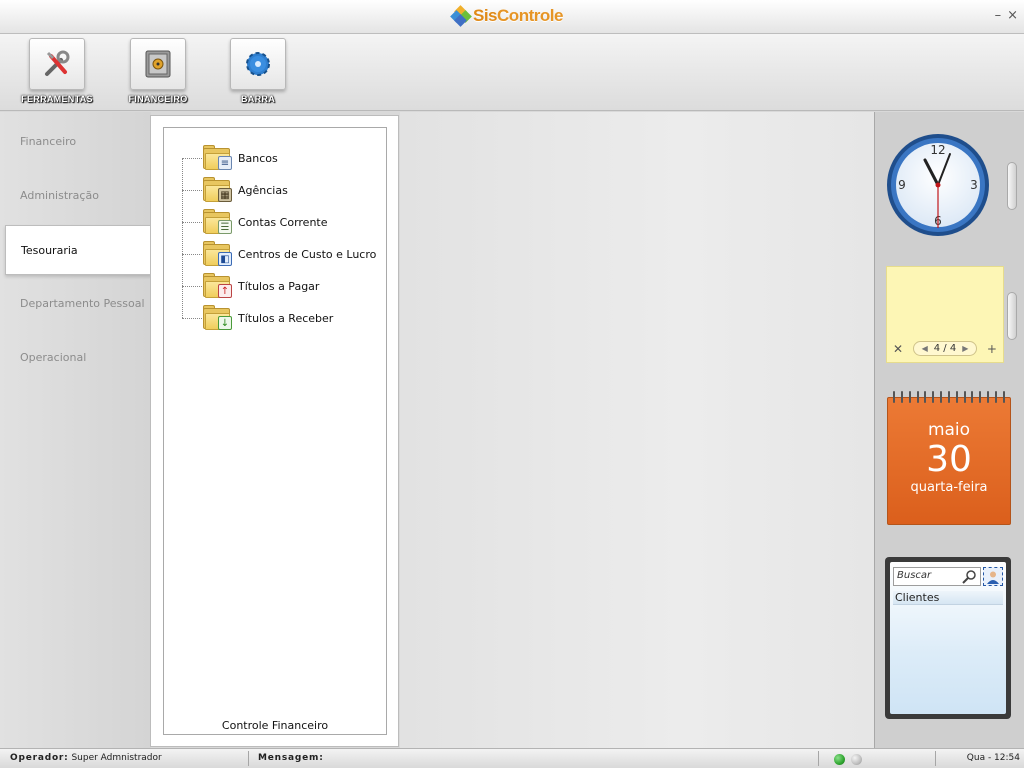  Describe the element at coordinates (282, 254) in the screenshot. I see `tree-item-centros-custo-lucro: ◧ Centros de Custo e Lucro` at that location.